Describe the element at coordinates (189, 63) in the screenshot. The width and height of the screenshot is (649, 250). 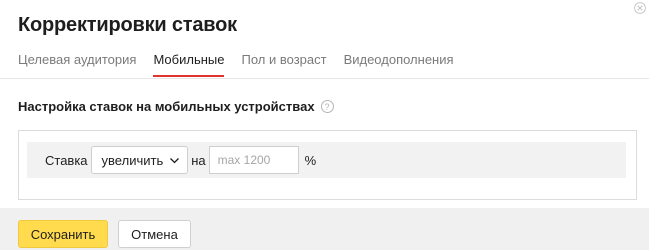
I see `tab-mobile: Мобильные` at that location.